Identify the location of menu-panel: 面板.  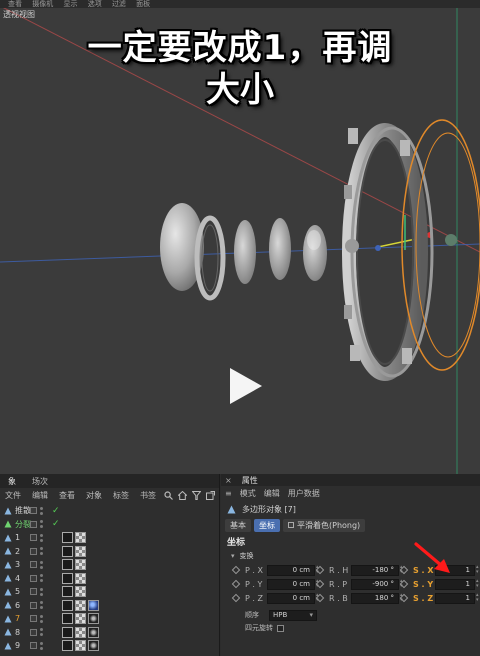
(143, 4).